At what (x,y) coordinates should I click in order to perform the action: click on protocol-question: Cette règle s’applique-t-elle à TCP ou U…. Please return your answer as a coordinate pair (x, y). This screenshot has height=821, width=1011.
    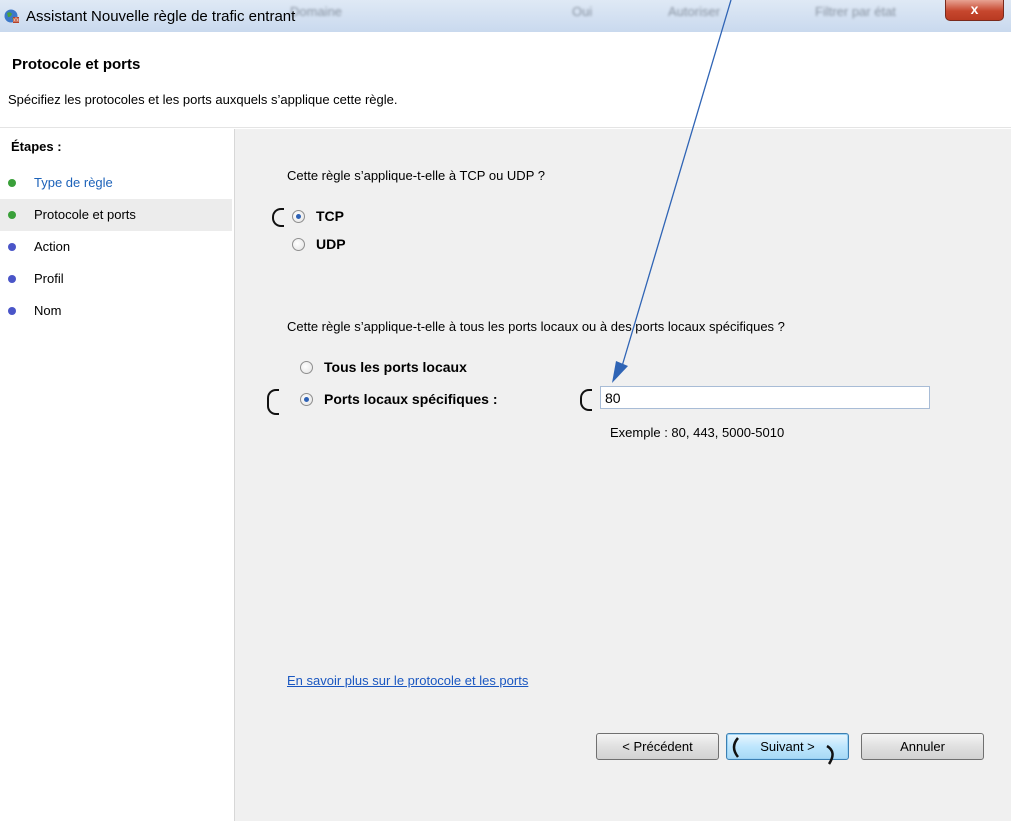
    Looking at the image, I should click on (416, 175).